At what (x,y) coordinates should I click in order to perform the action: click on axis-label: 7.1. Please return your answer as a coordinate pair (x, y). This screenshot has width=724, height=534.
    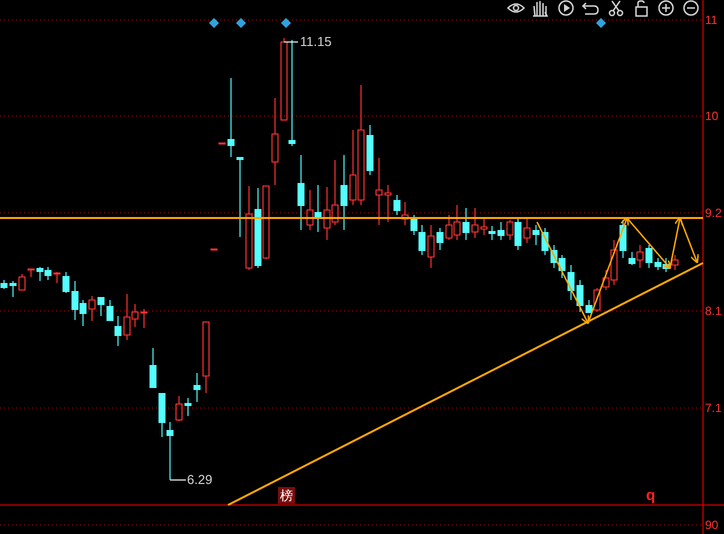
    Looking at the image, I should click on (713, 408).